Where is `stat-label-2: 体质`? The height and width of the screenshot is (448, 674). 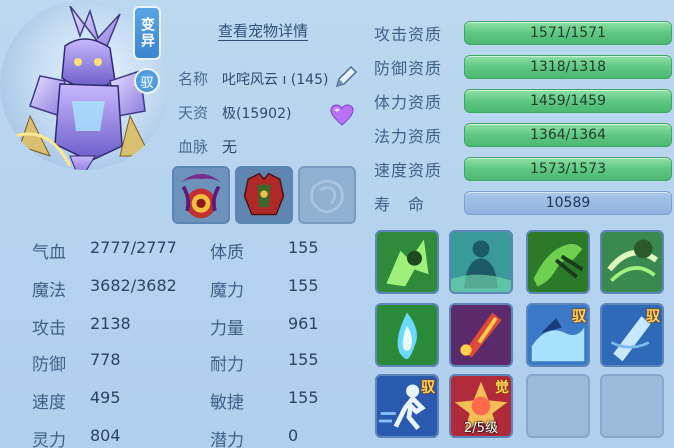
stat-label-2: 体质 is located at coordinates (227, 253).